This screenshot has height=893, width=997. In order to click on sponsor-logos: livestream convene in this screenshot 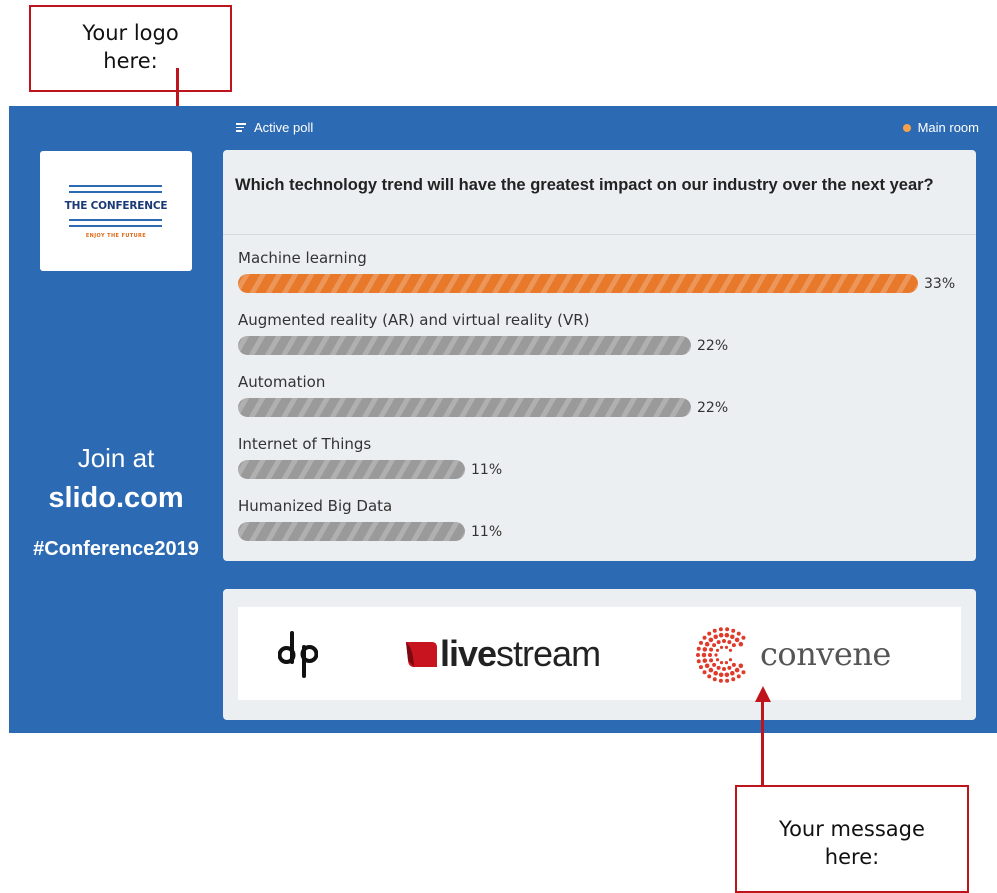, I will do `click(599, 653)`.